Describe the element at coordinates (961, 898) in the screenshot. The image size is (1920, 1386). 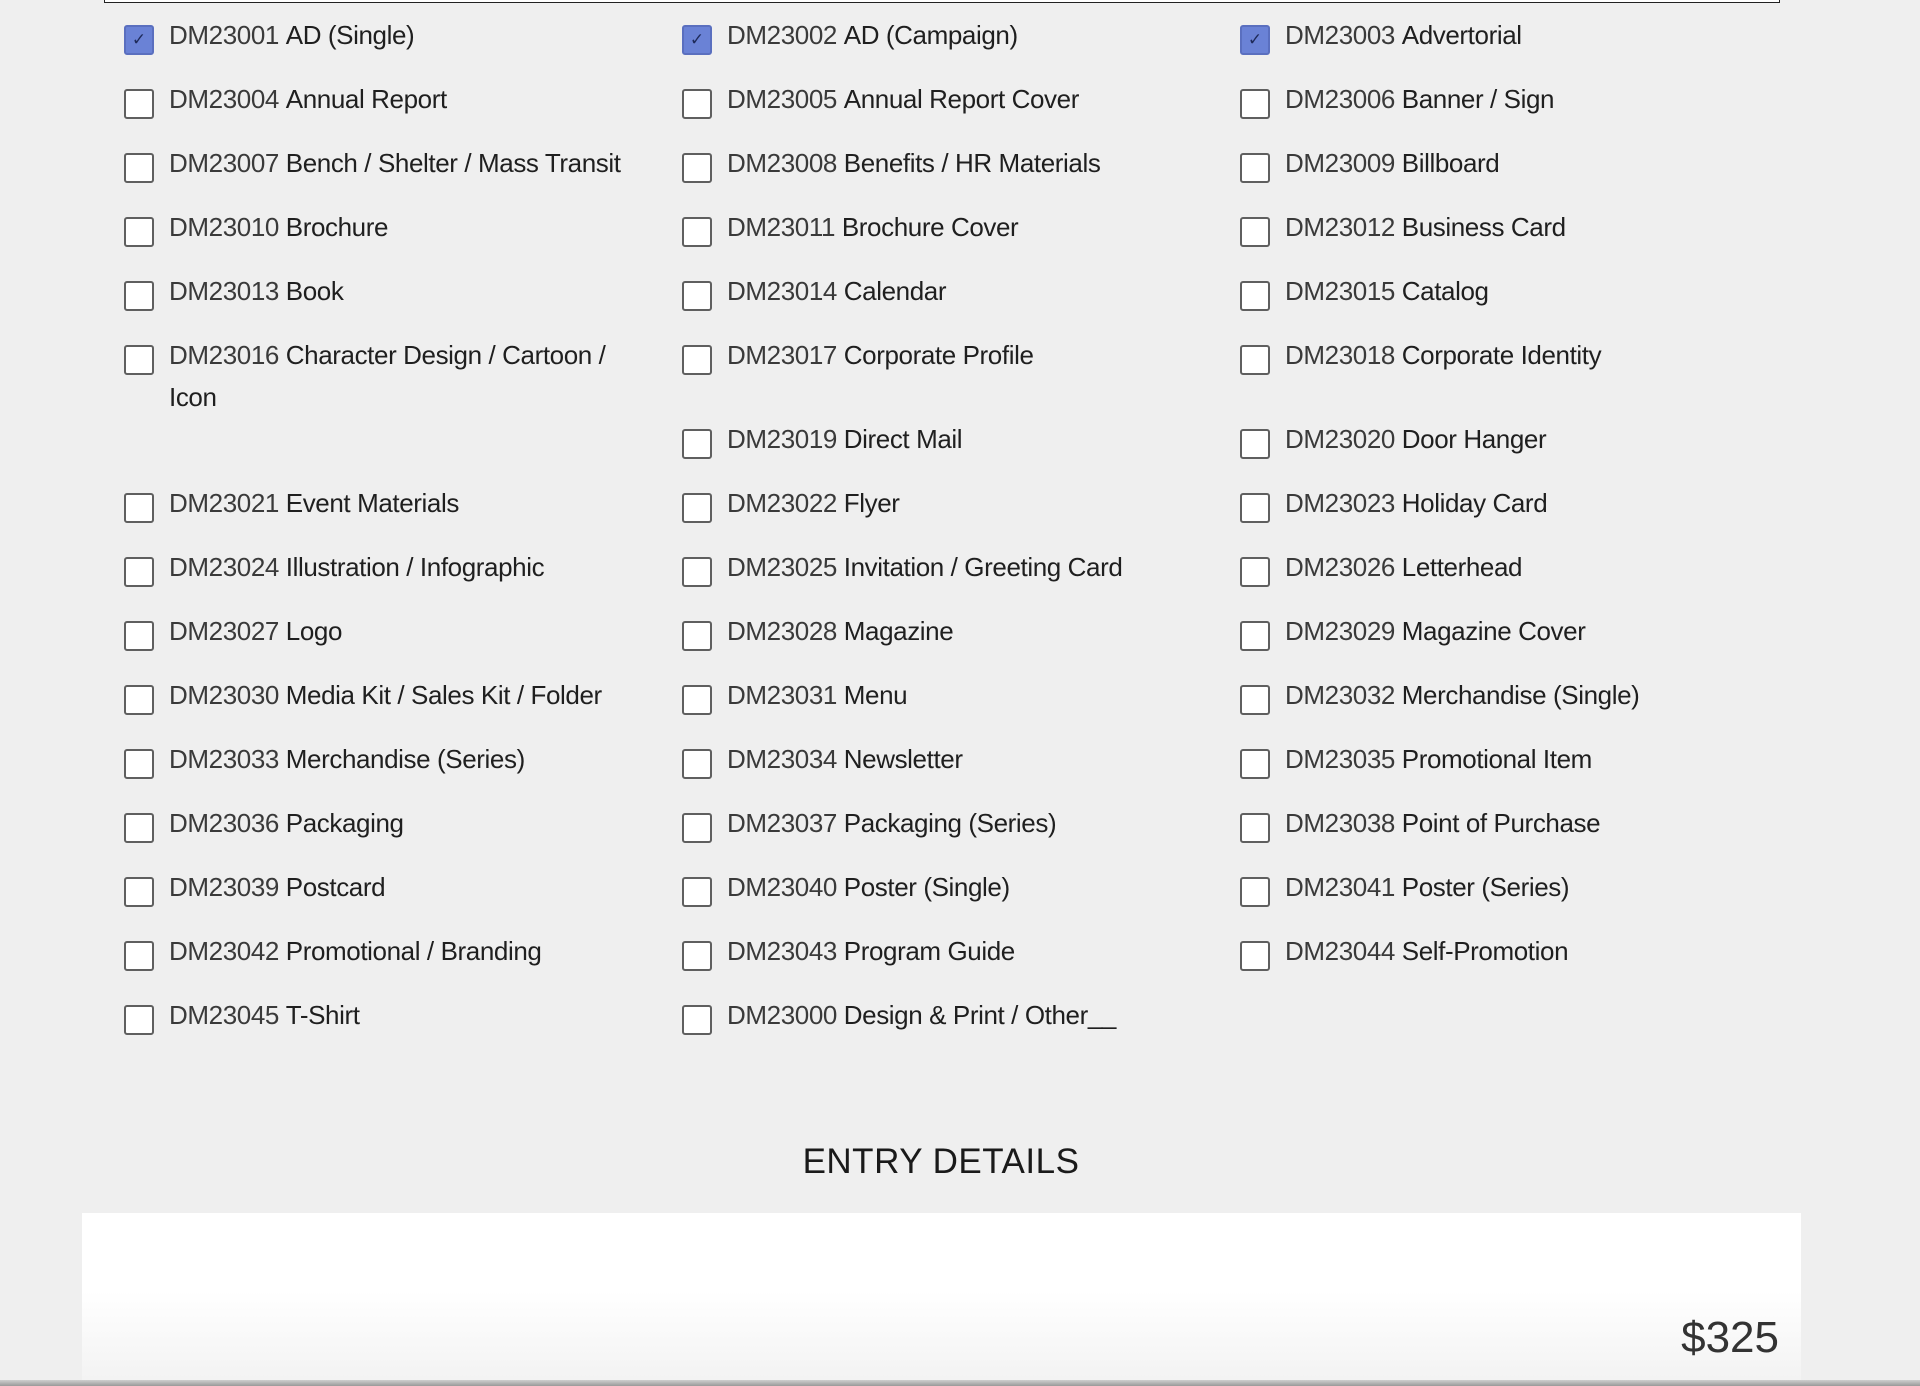
I see `category-option: DM23040 Poster (Single)` at that location.